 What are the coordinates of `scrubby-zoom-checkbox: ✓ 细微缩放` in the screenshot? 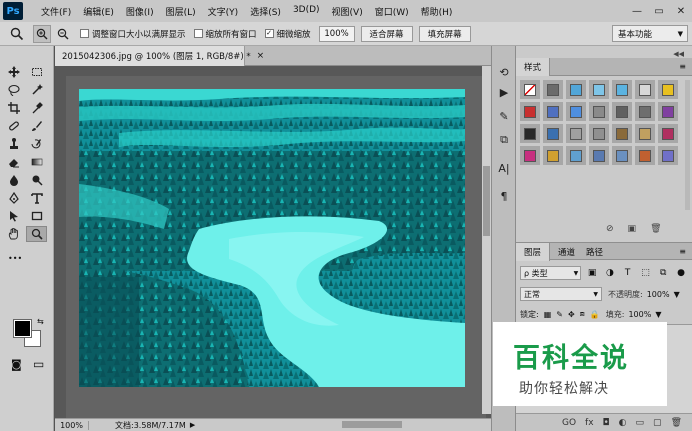 It's located at (287, 34).